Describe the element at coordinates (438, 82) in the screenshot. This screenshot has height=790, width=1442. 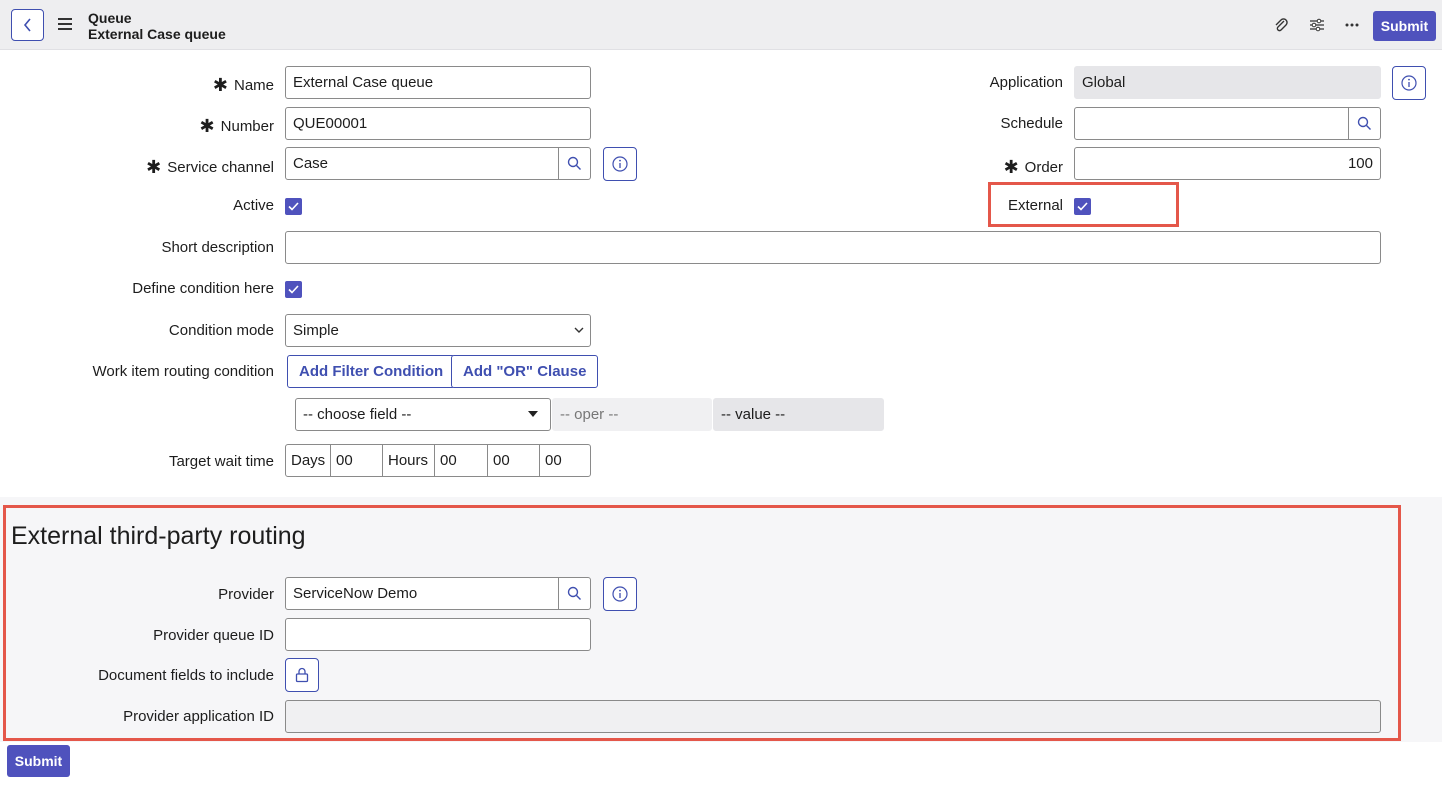
I see `name-input: External Case queue` at that location.